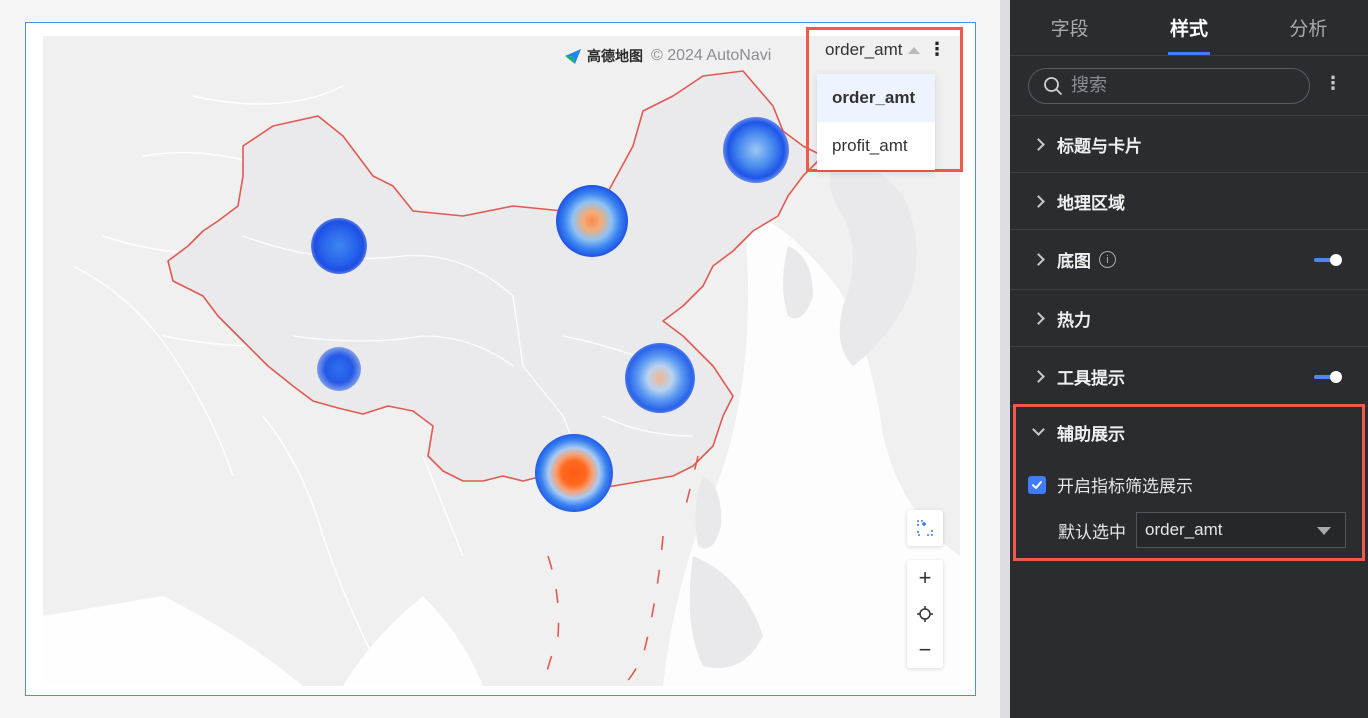 Image resolution: width=1368 pixels, height=718 pixels. I want to click on basemap-toggle, so click(1328, 259).